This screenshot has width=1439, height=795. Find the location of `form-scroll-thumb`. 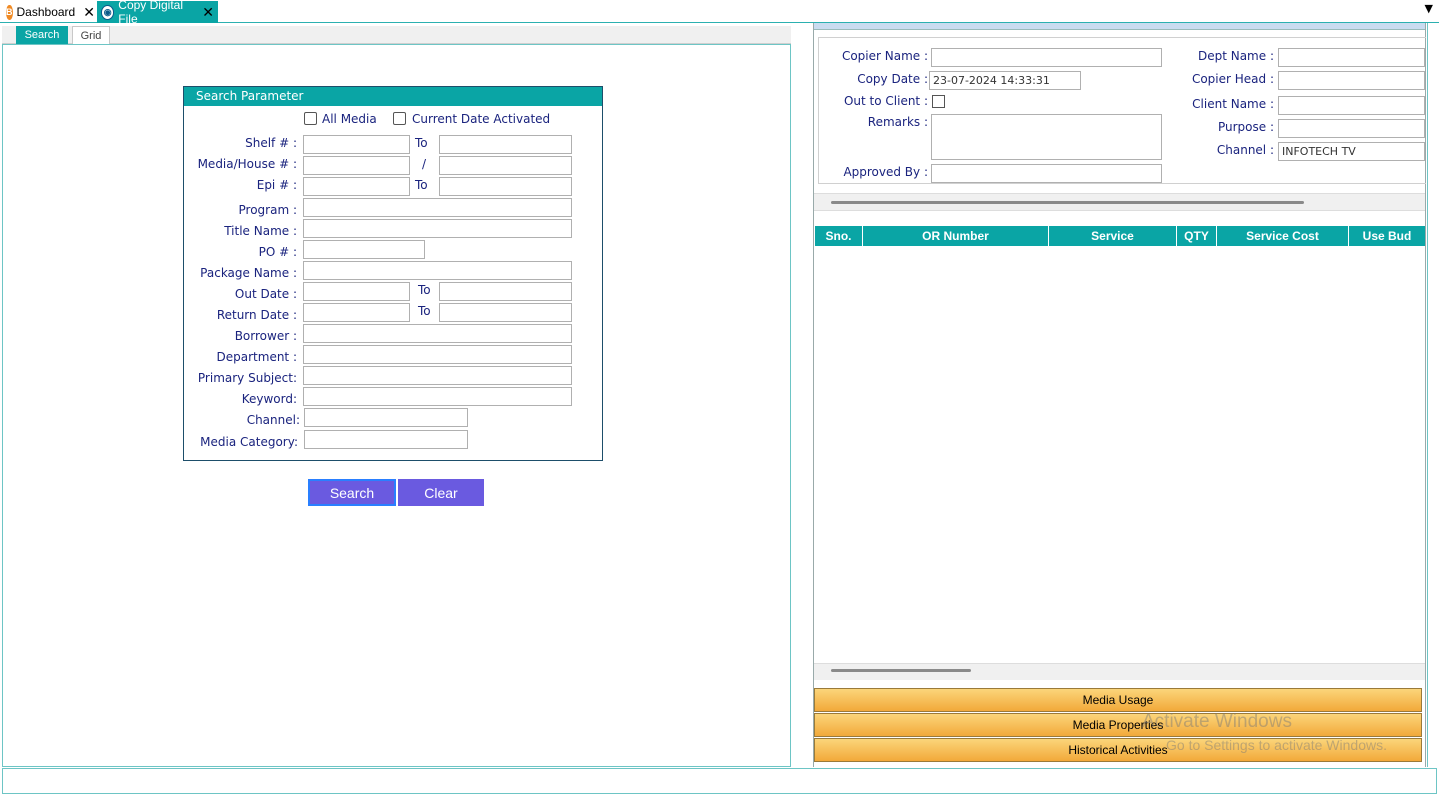

form-scroll-thumb is located at coordinates (1067, 202).